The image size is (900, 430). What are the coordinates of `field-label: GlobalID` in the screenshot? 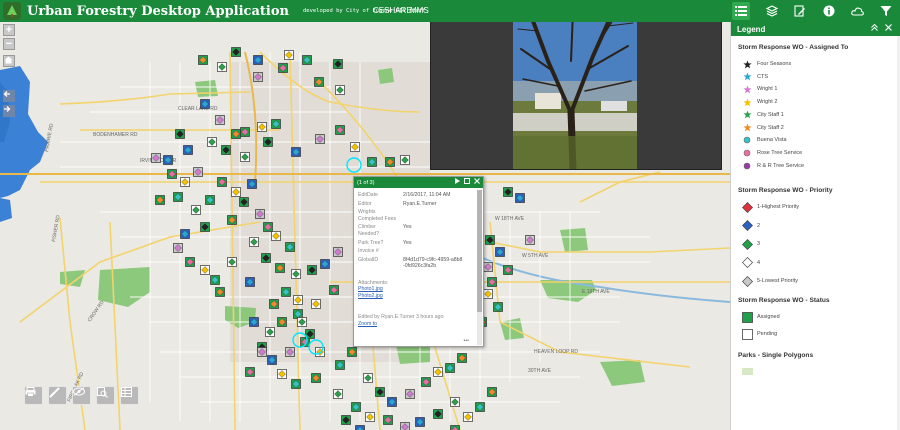 It's located at (368, 259).